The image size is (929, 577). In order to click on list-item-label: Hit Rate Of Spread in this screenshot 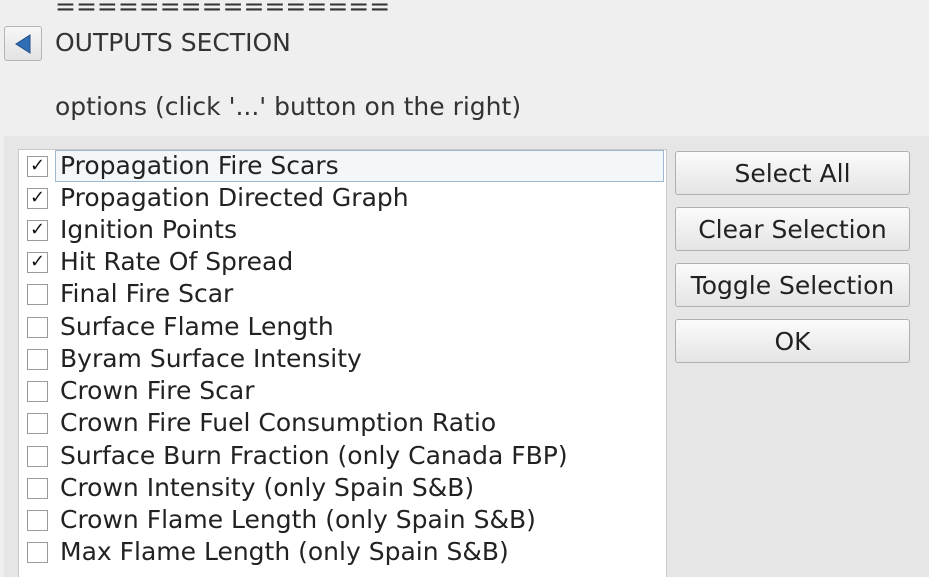, I will do `click(177, 261)`.